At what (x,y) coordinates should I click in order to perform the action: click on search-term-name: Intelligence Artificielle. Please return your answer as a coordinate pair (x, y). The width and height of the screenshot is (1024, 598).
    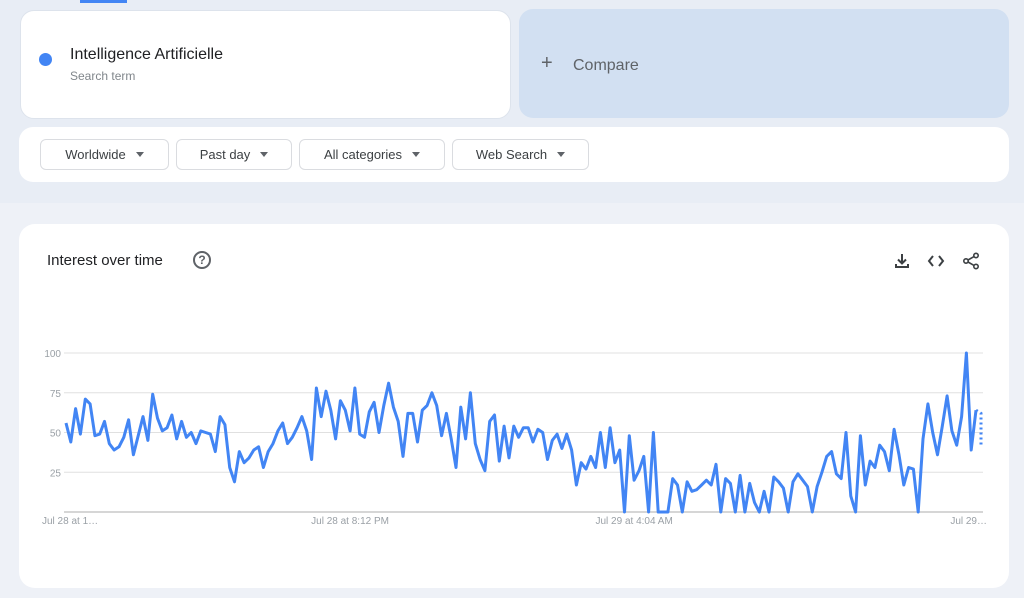
    Looking at the image, I should click on (146, 55).